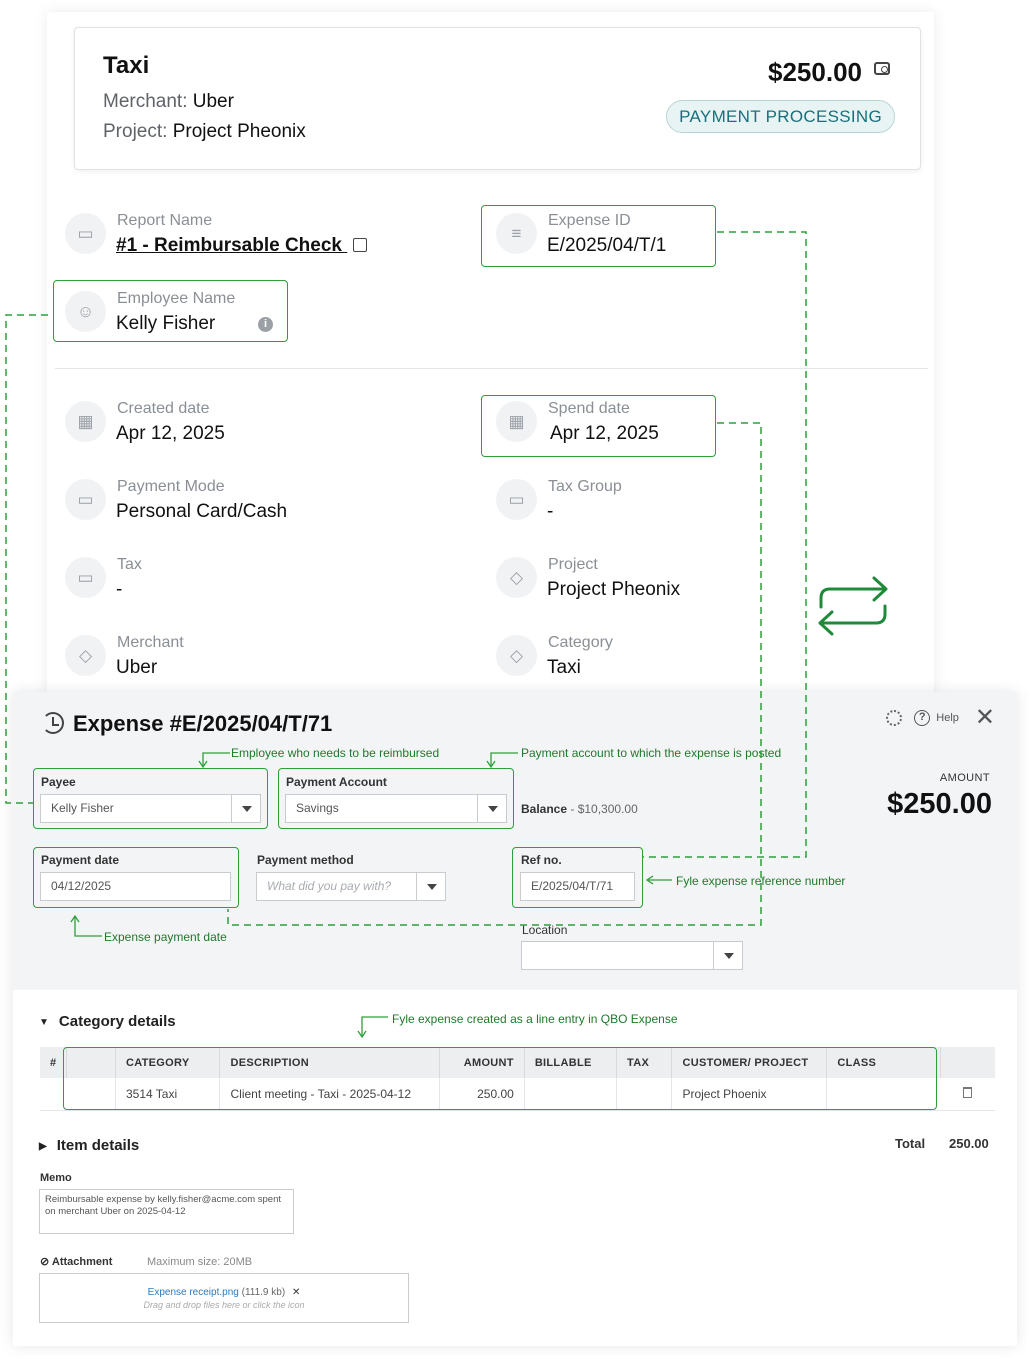 The height and width of the screenshot is (1359, 1029). What do you see at coordinates (491, 368) in the screenshot?
I see `section-divider` at bounding box center [491, 368].